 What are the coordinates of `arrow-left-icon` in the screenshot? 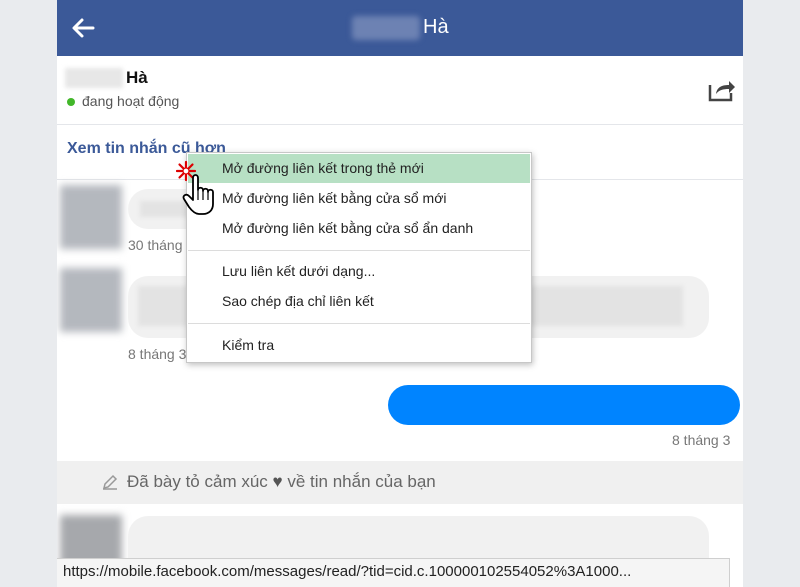 It's located at (83, 28).